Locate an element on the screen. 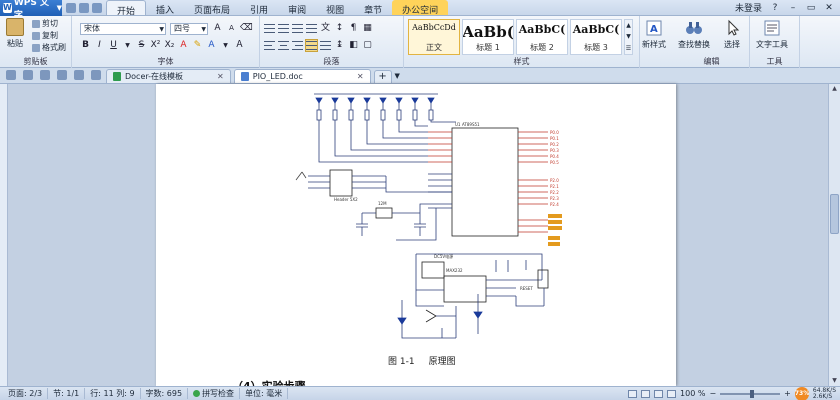  cut-button: 剪切 is located at coordinates (45, 23).